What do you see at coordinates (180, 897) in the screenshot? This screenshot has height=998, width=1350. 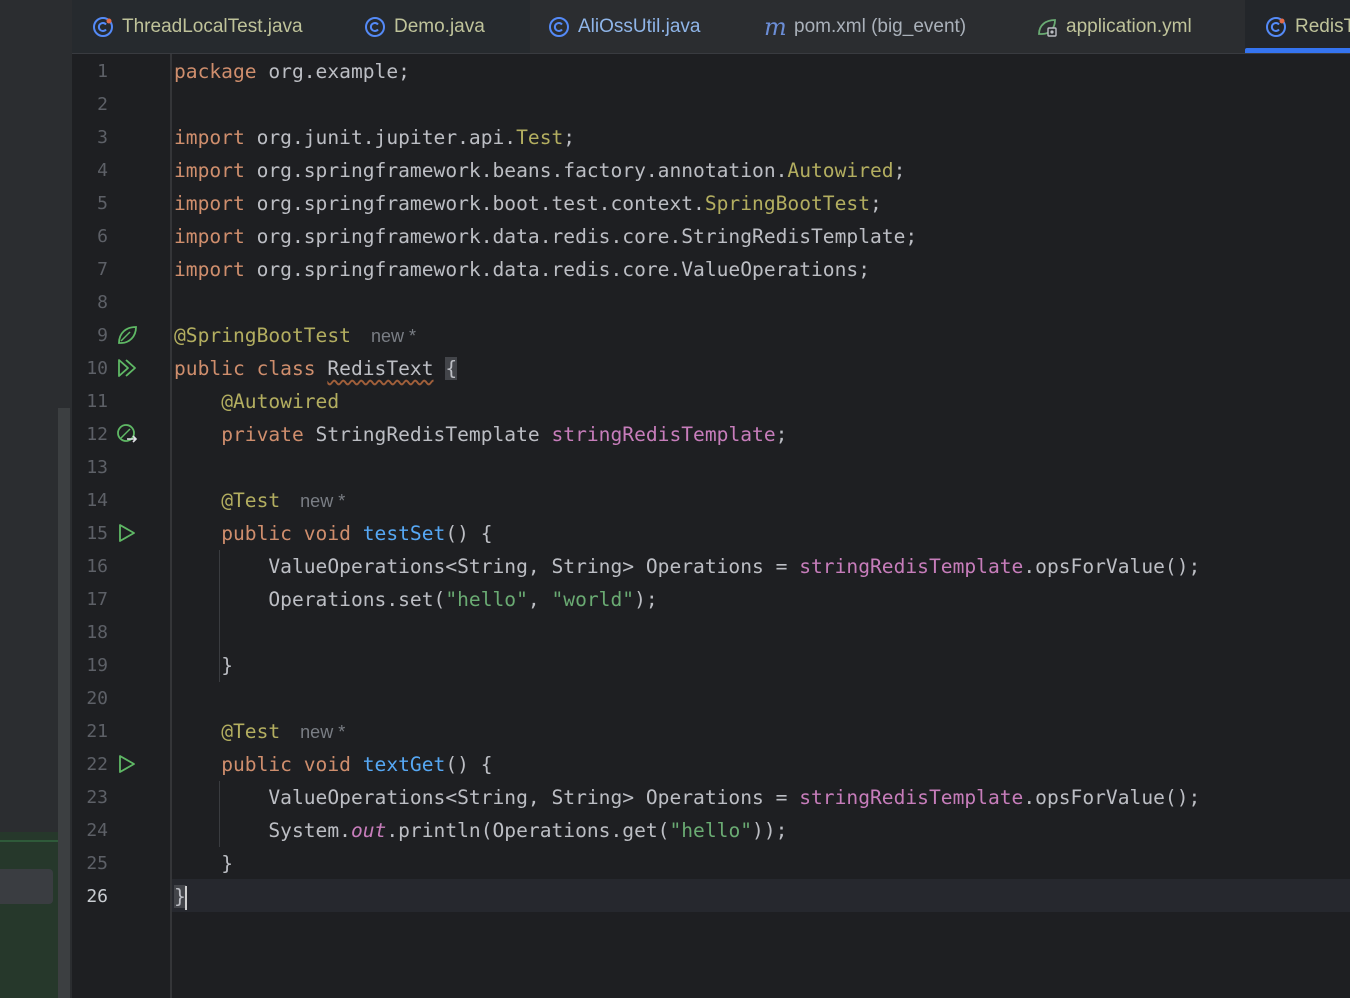 I see `code-line-26: }` at bounding box center [180, 897].